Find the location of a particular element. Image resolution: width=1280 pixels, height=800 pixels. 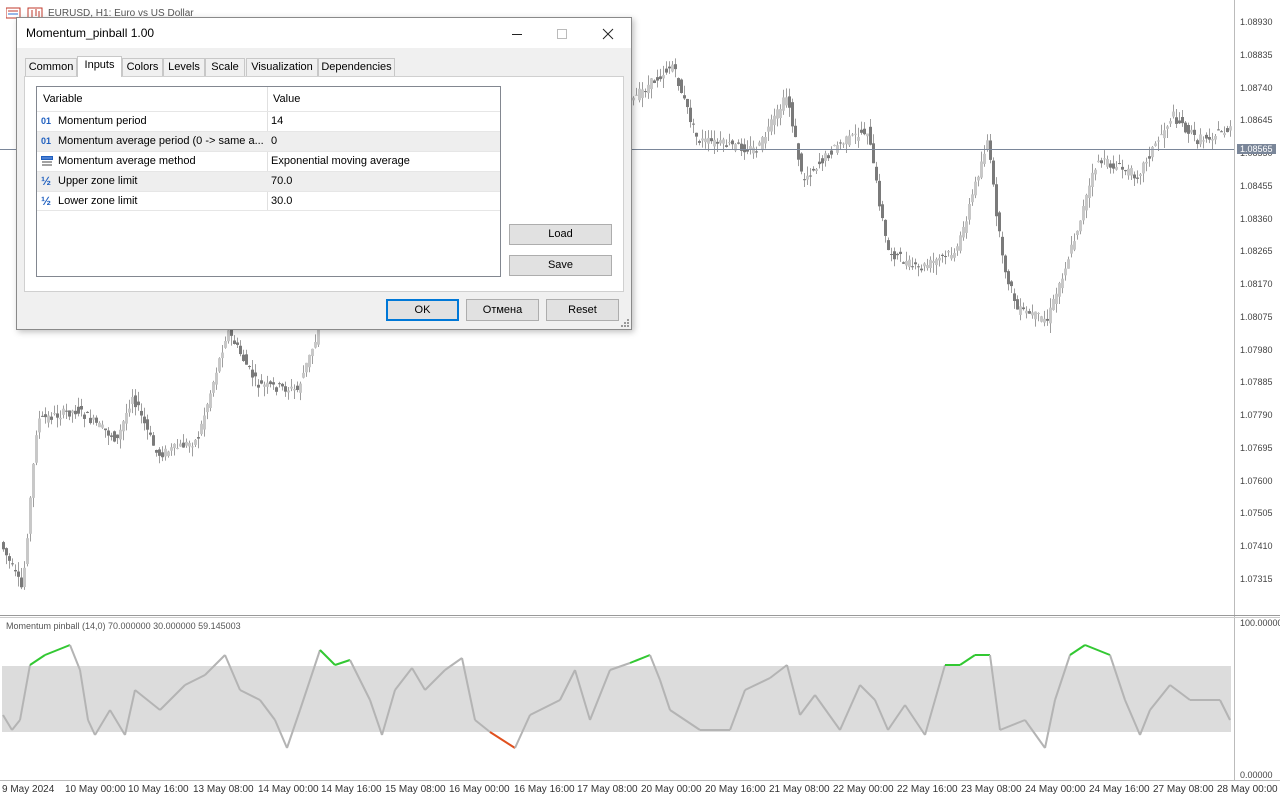

row-value: Exponential moving average is located at coordinates (340, 161).